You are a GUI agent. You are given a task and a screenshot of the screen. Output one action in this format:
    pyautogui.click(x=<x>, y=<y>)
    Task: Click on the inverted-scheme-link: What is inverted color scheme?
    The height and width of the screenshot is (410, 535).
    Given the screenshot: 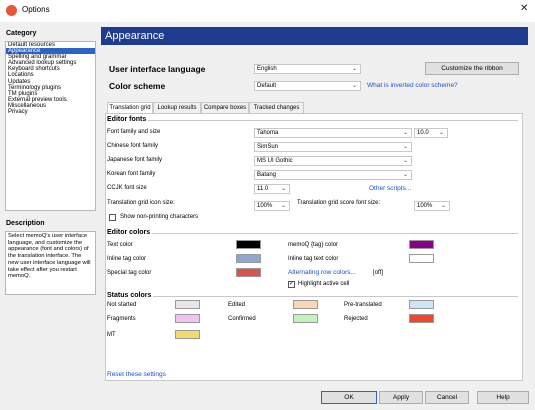 What is the action you would take?
    pyautogui.click(x=412, y=85)
    